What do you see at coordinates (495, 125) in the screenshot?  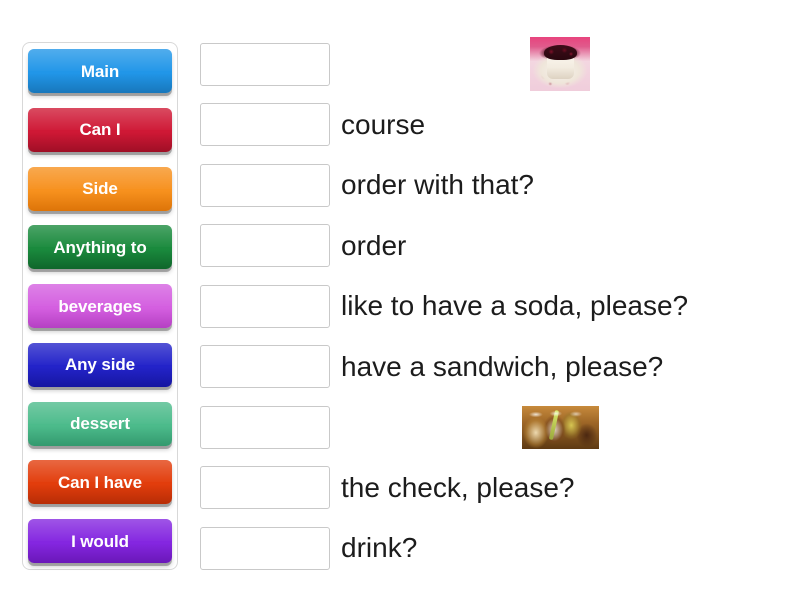 I see `answer-row: course` at bounding box center [495, 125].